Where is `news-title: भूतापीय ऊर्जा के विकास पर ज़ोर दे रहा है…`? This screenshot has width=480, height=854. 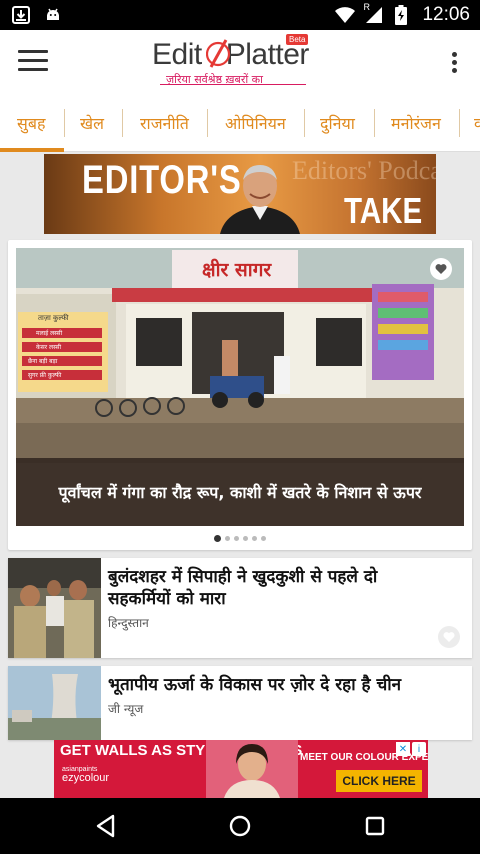
news-title: भूतापीय ऊर्जा के विकास पर ज़ोर दे रहा है… is located at coordinates (255, 685).